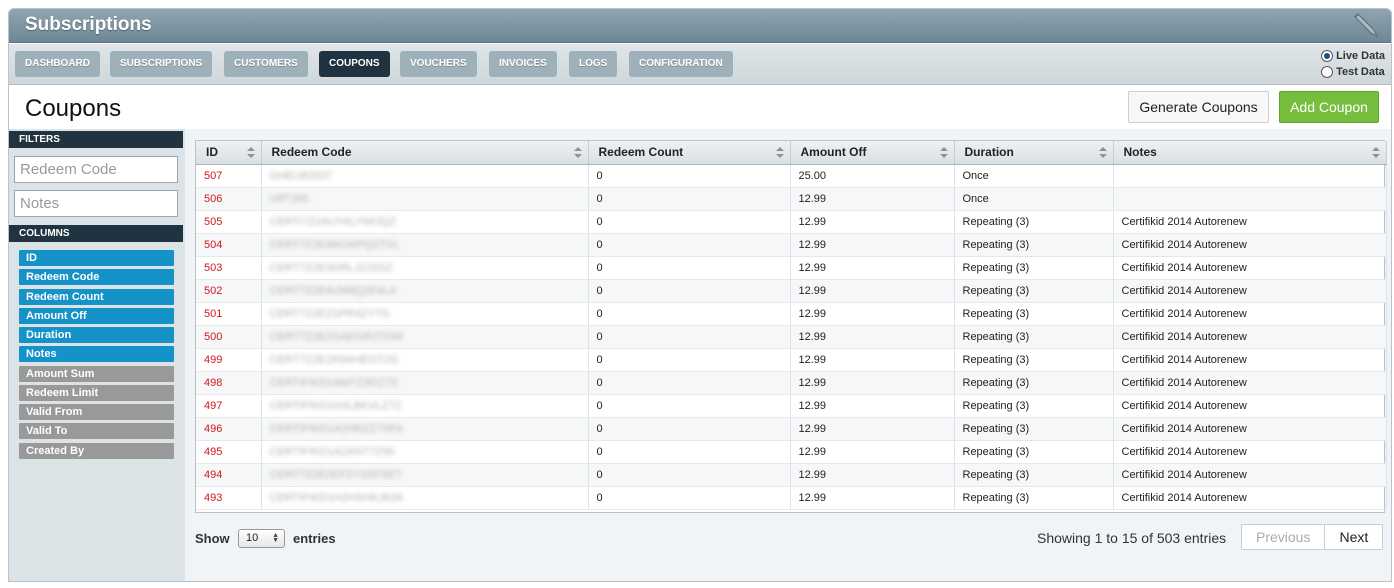  Describe the element at coordinates (229, 153) in the screenshot. I see `header-id: ID` at that location.